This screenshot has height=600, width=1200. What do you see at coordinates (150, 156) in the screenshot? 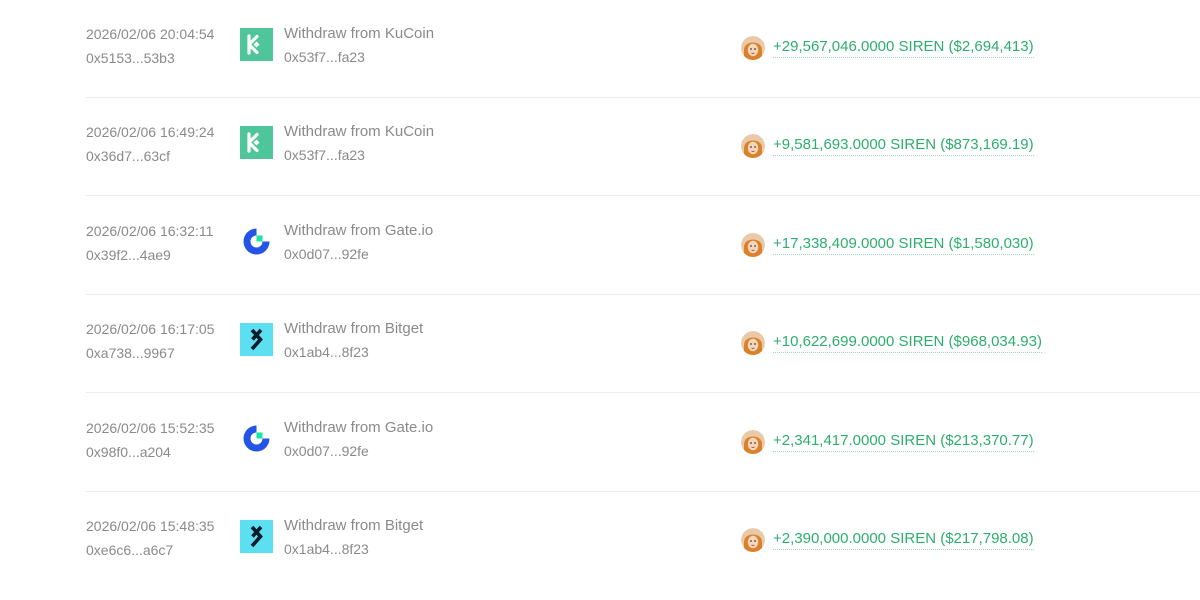
I see `tx-hash-link: 0x36d7...63cf` at bounding box center [150, 156].